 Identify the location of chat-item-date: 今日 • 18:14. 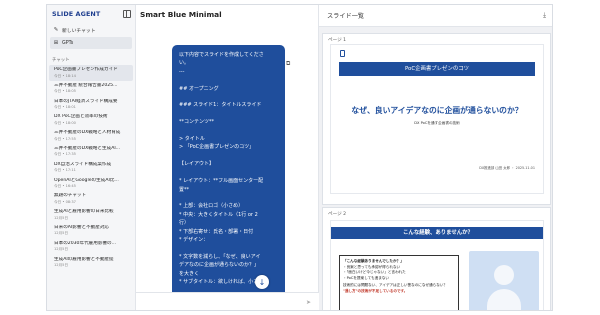
(65, 75).